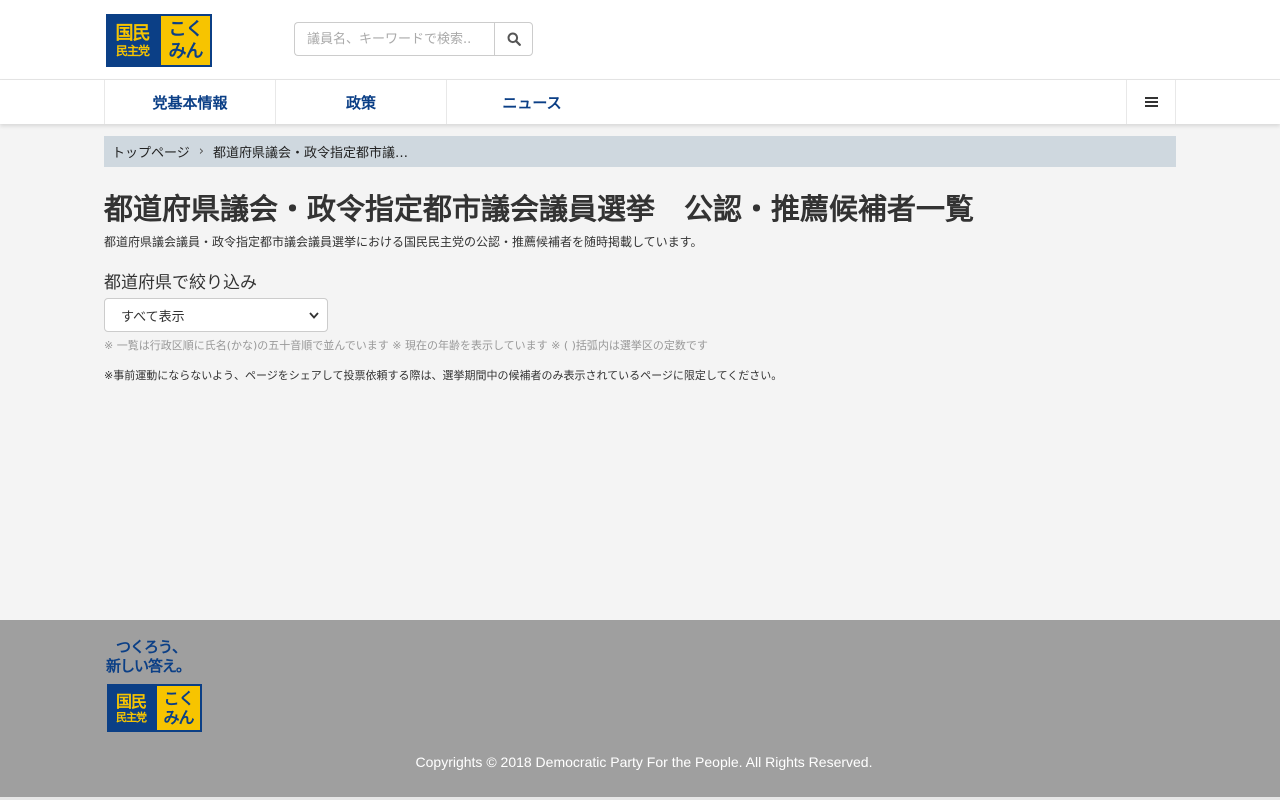 This screenshot has width=1280, height=800. What do you see at coordinates (314, 315) in the screenshot?
I see `chevron-down-icon` at bounding box center [314, 315].